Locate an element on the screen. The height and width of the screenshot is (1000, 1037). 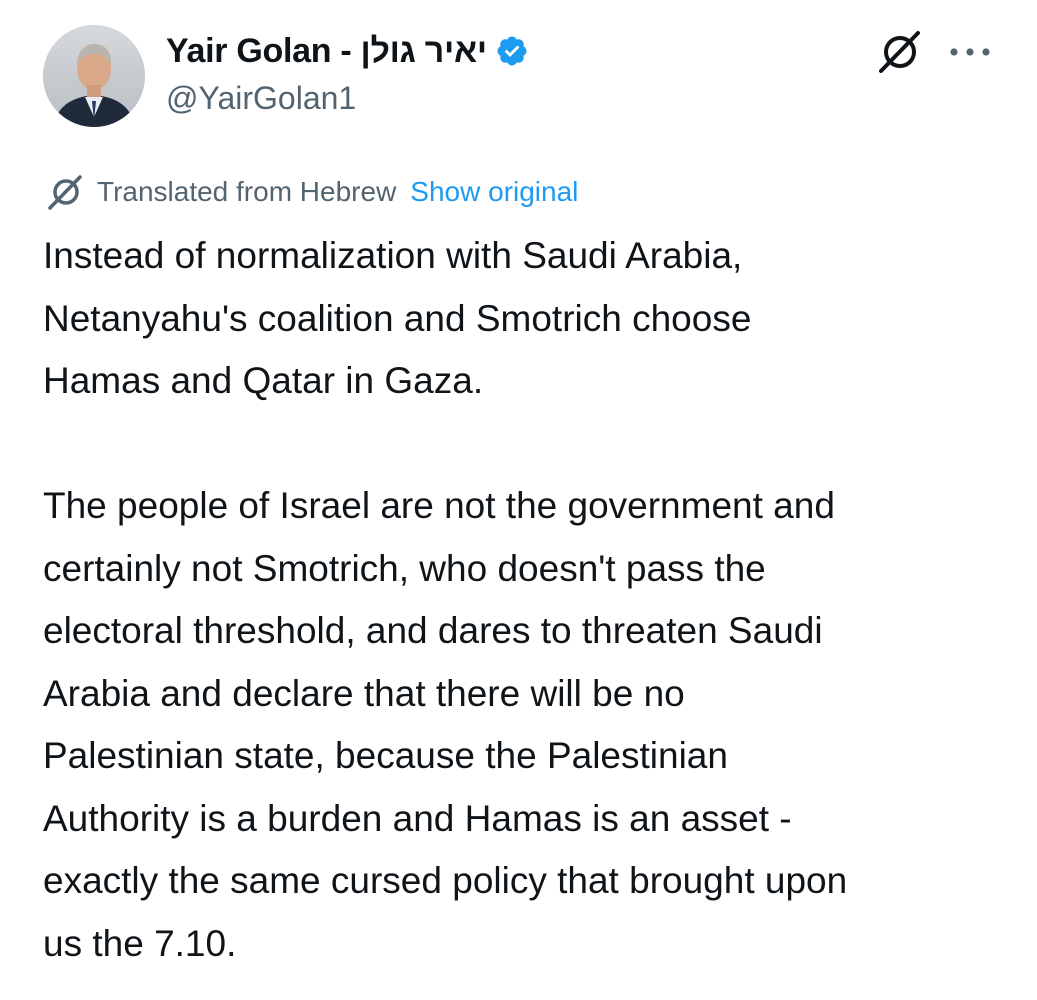
author-name-row: Yair Golan - יאיר גולן is located at coordinates (347, 51).